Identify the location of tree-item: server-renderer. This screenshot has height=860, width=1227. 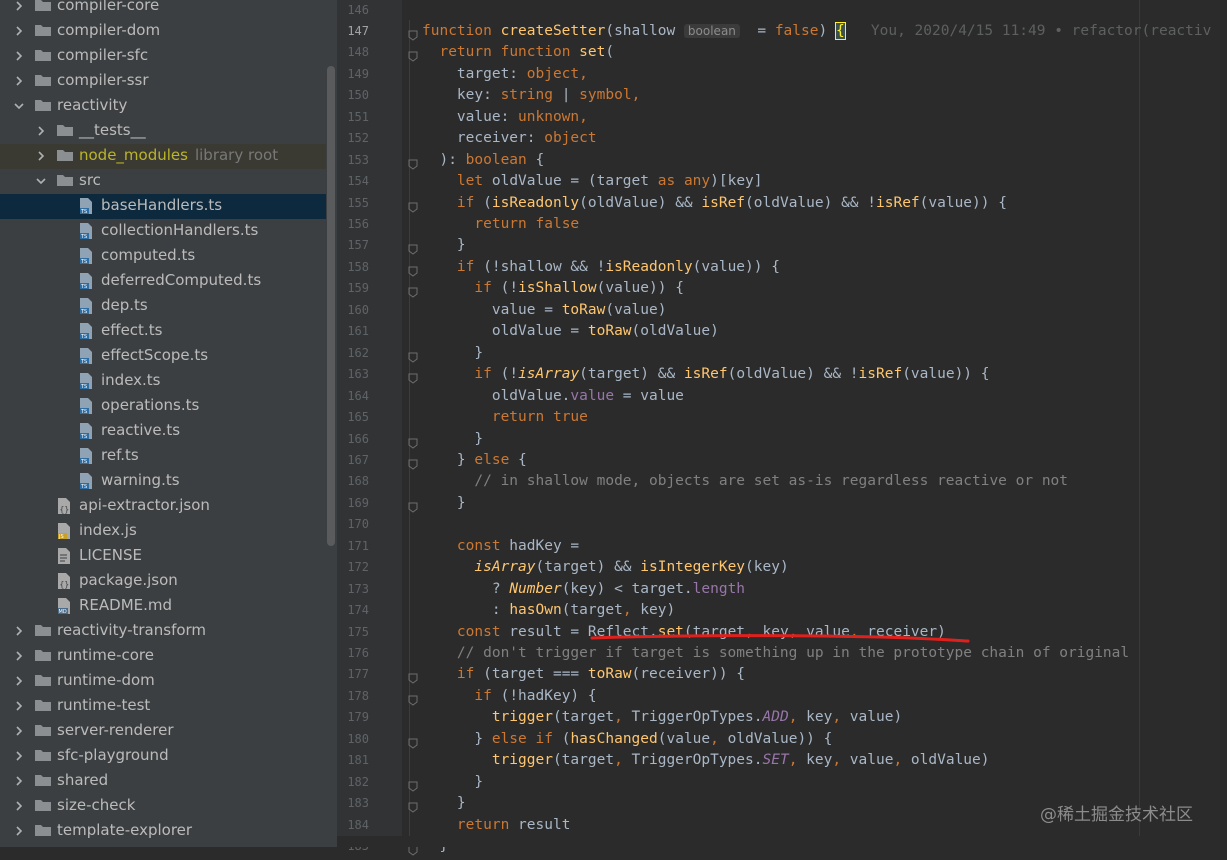
(163, 731).